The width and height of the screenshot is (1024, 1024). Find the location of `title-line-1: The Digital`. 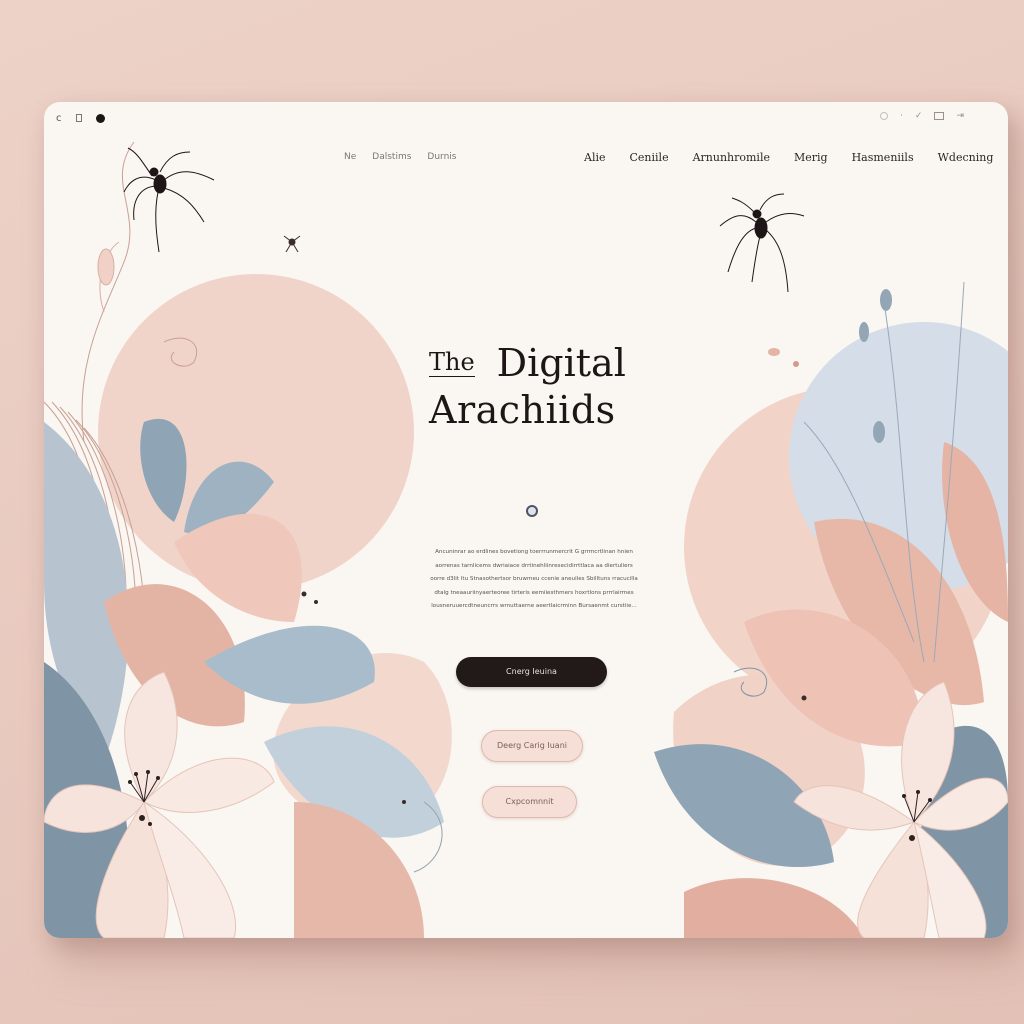

title-line-1: The Digital is located at coordinates (549, 362).